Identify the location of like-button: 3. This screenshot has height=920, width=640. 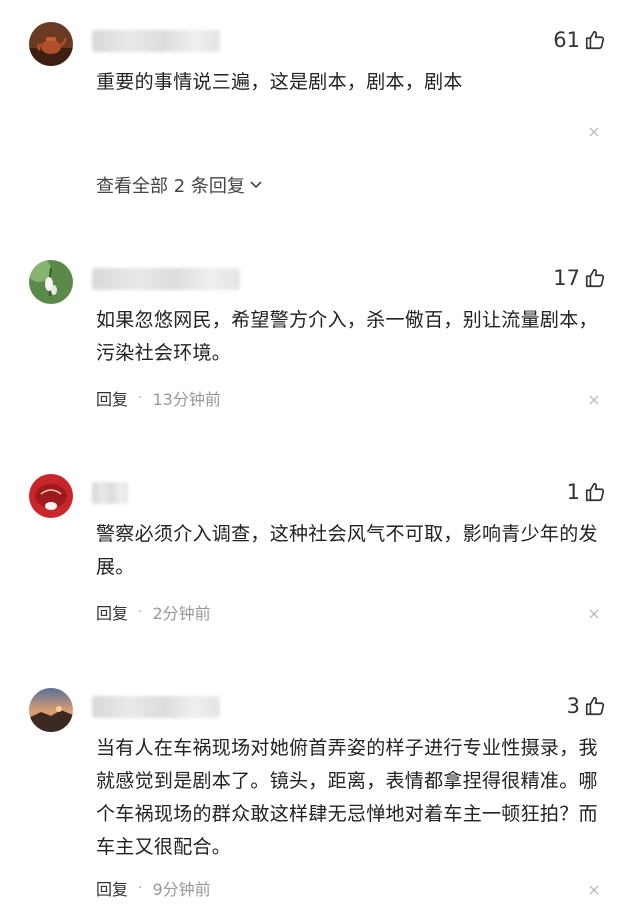
(586, 706).